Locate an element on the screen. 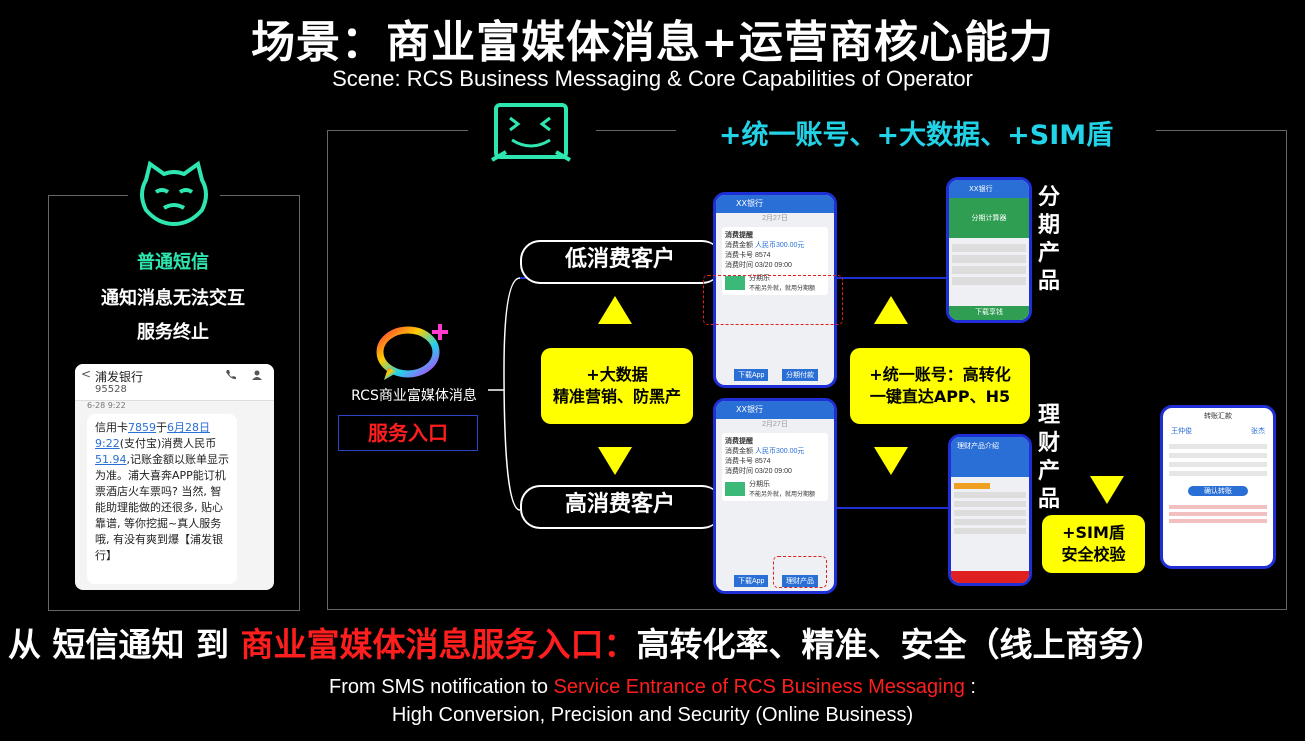 This screenshot has width=1305, height=741. transfer-from: 王仲俊 is located at coordinates (1181, 431).